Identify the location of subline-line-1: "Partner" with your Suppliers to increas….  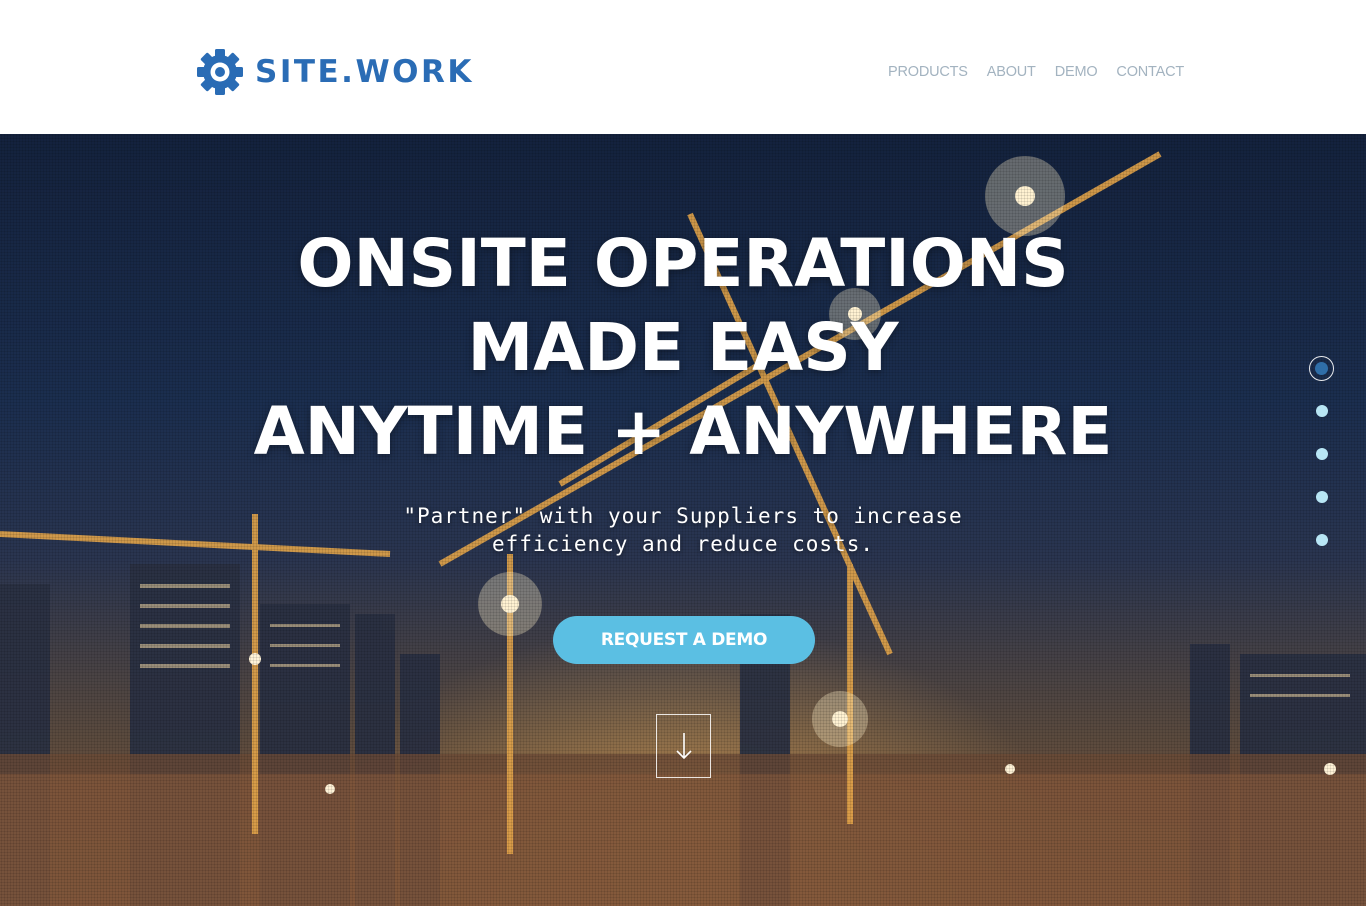
(683, 516).